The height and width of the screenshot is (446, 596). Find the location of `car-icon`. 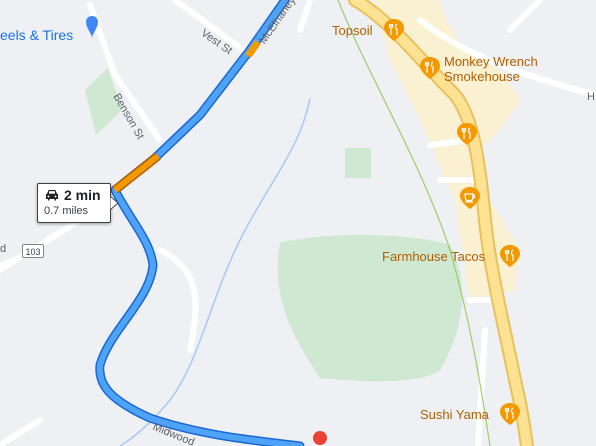

car-icon is located at coordinates (52, 195).